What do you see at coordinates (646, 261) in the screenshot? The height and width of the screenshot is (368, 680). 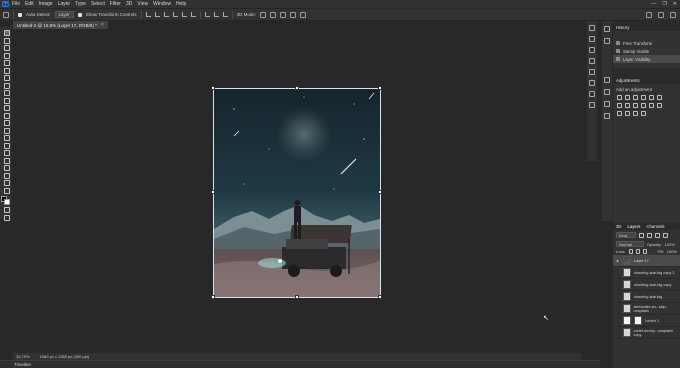 I see `layer-row: ● Layer 17` at bounding box center [646, 261].